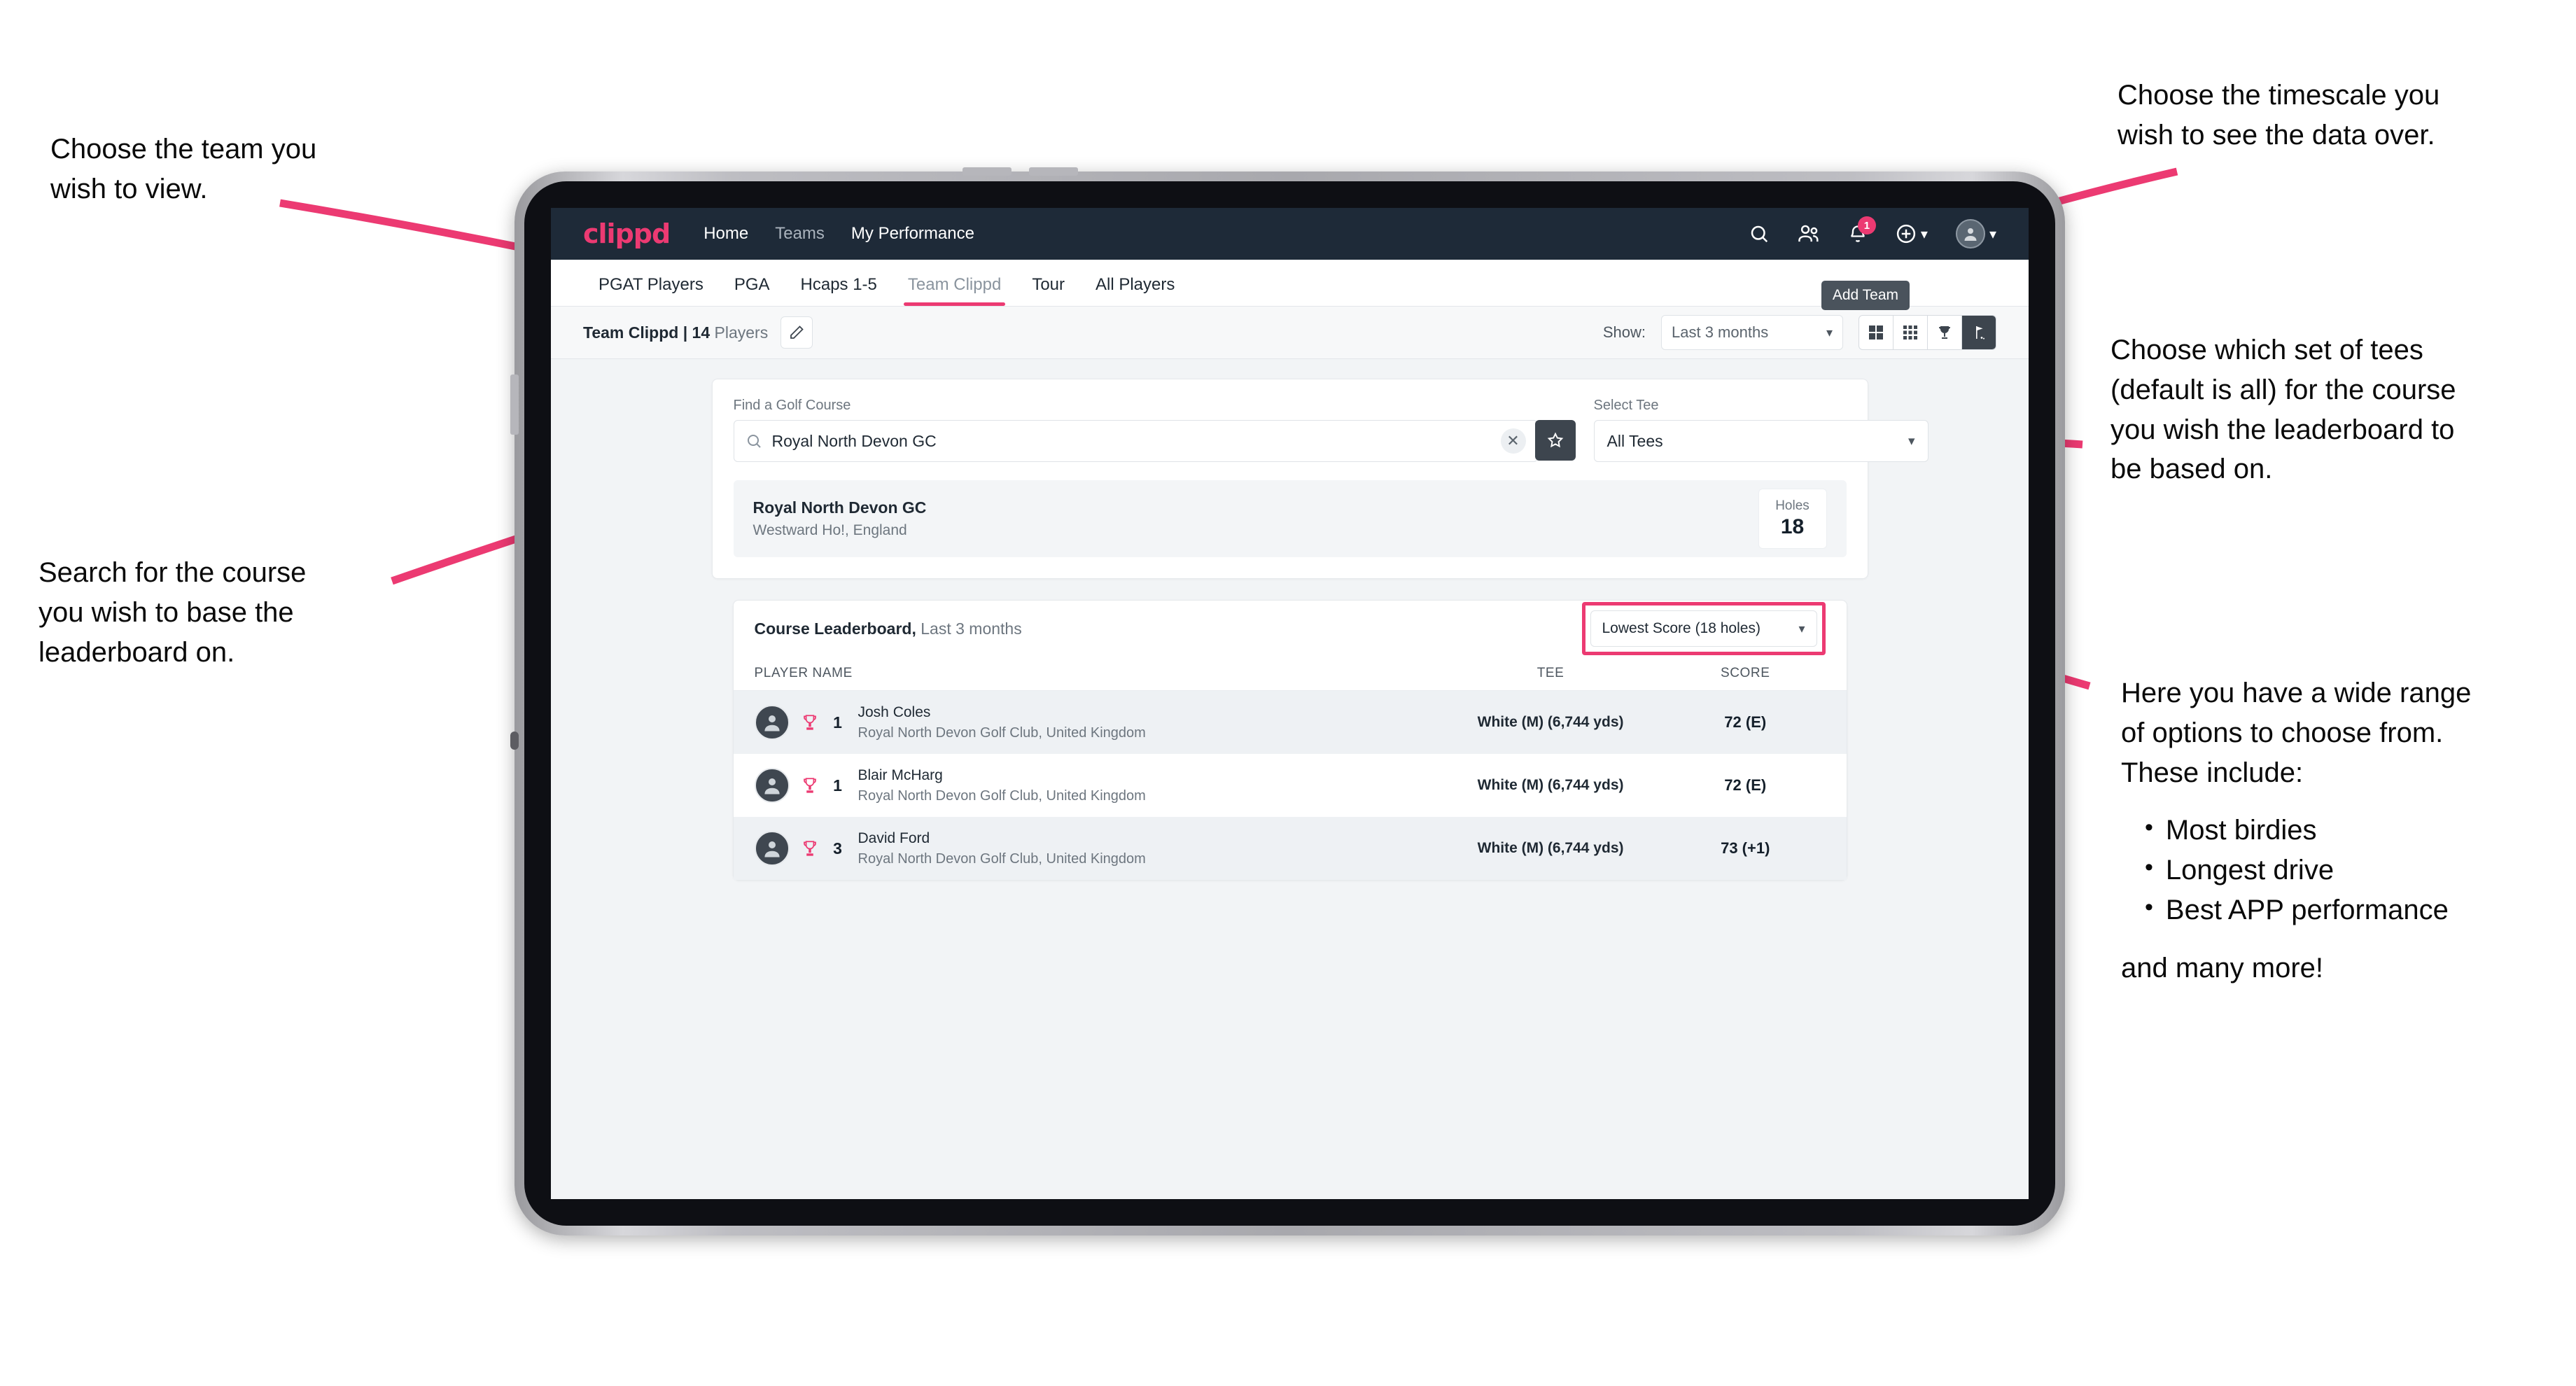 The image size is (2576, 1386). I want to click on pencil-icon, so click(796, 332).